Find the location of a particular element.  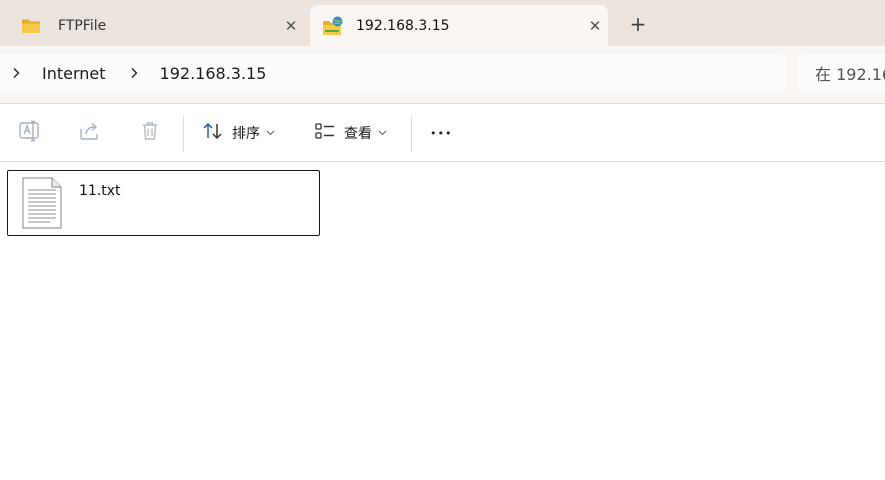

address-bar: Internet 192.168.3.15 is located at coordinates (393, 73).